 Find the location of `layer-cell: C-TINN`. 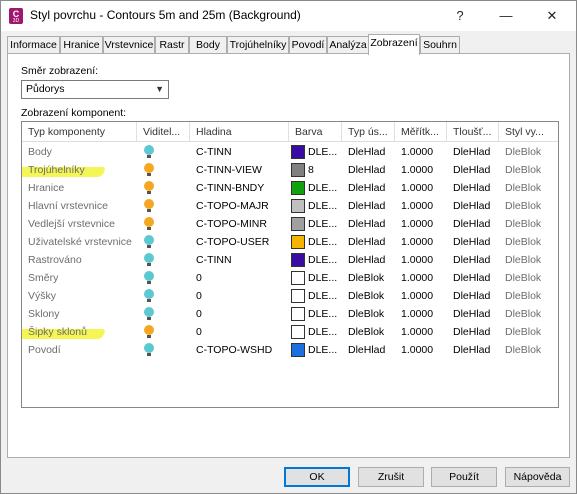

layer-cell: C-TINN is located at coordinates (239, 260).